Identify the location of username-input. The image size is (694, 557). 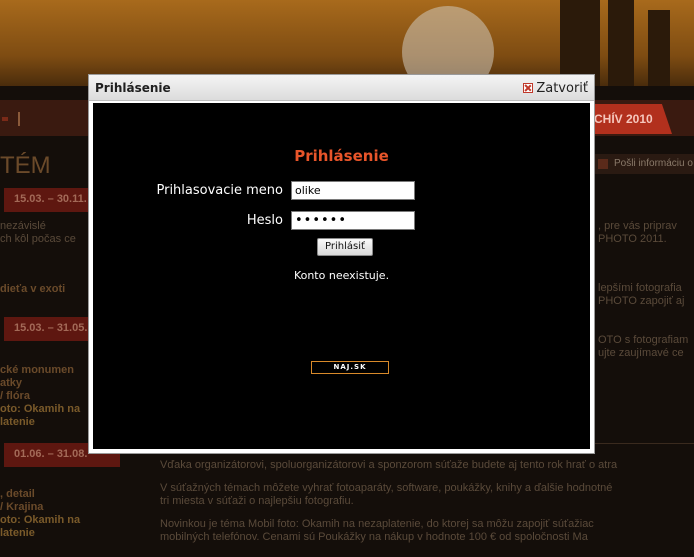
(353, 190).